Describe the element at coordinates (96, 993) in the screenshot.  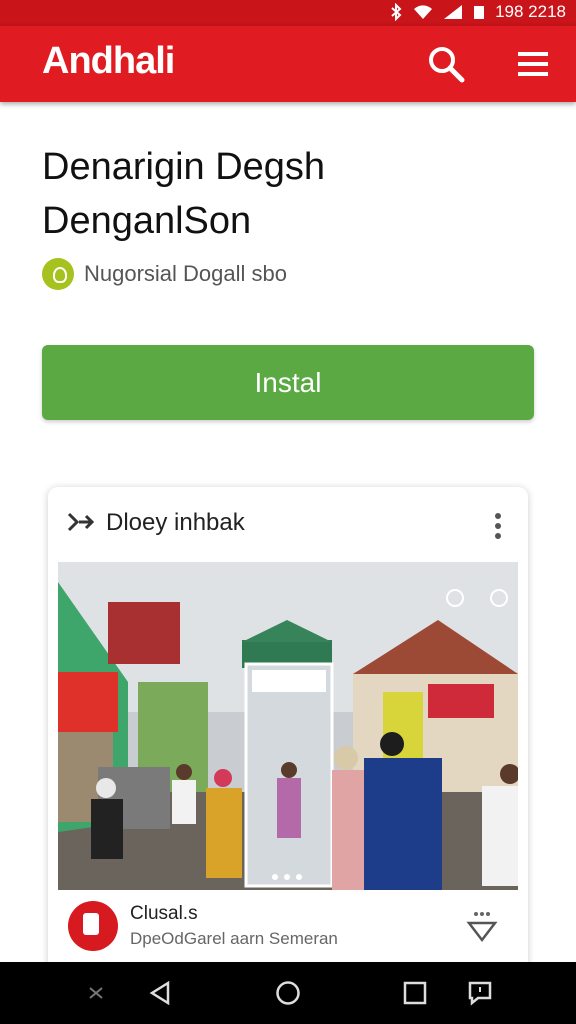
I see `keyboard-hide-icon` at that location.